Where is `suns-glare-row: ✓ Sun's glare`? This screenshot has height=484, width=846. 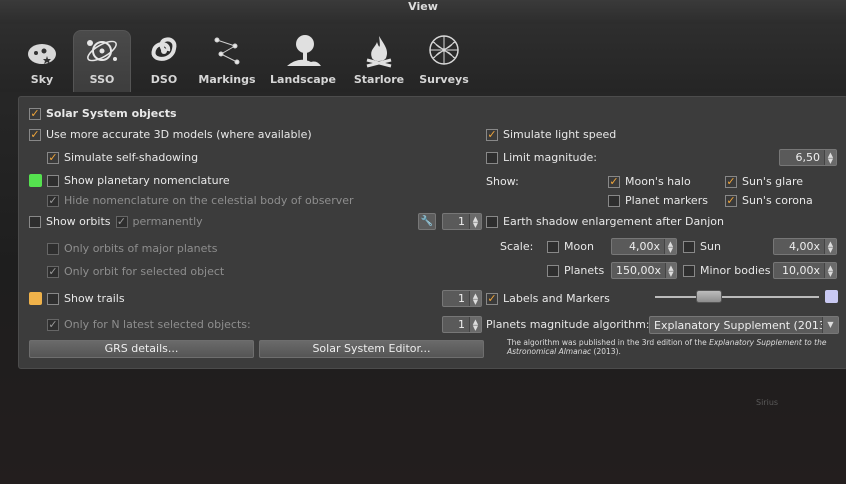 suns-glare-row: ✓ Sun's glare is located at coordinates (764, 181).